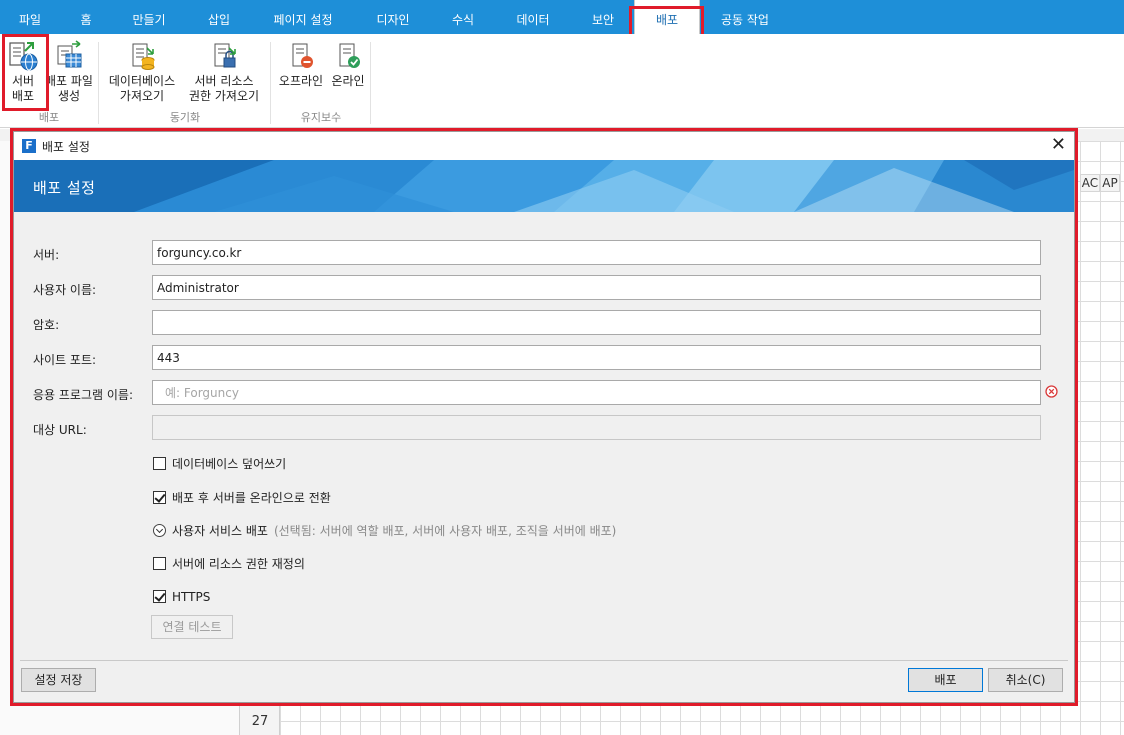  I want to click on import-permissions-label-2: 권한 가져오기, so click(224, 96).